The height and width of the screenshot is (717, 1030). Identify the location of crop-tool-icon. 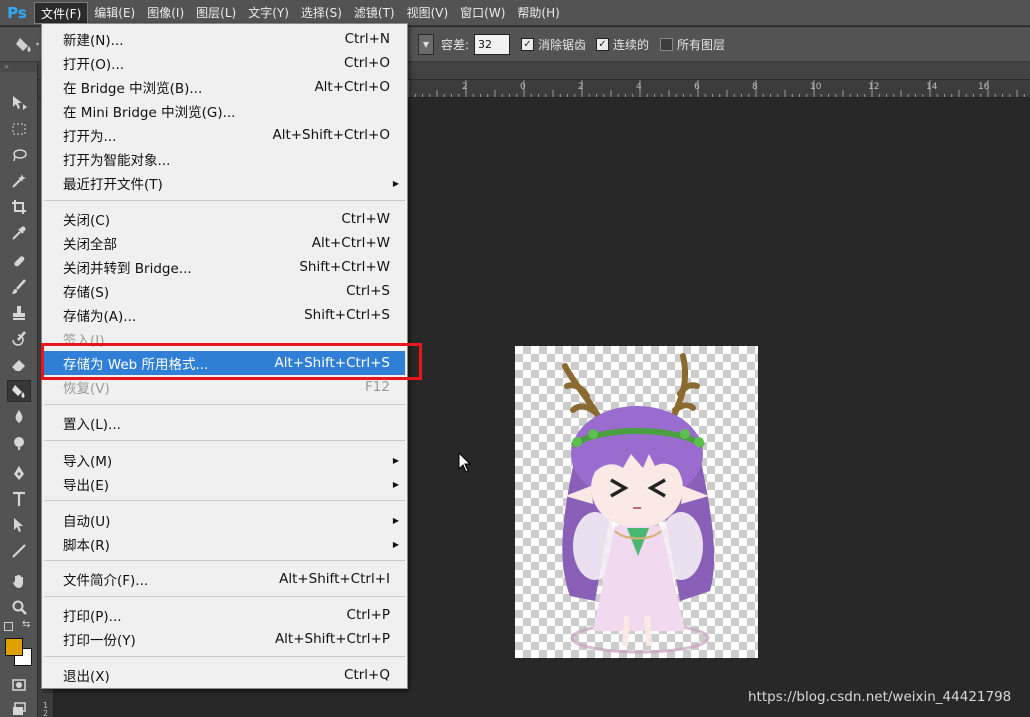
(19, 207).